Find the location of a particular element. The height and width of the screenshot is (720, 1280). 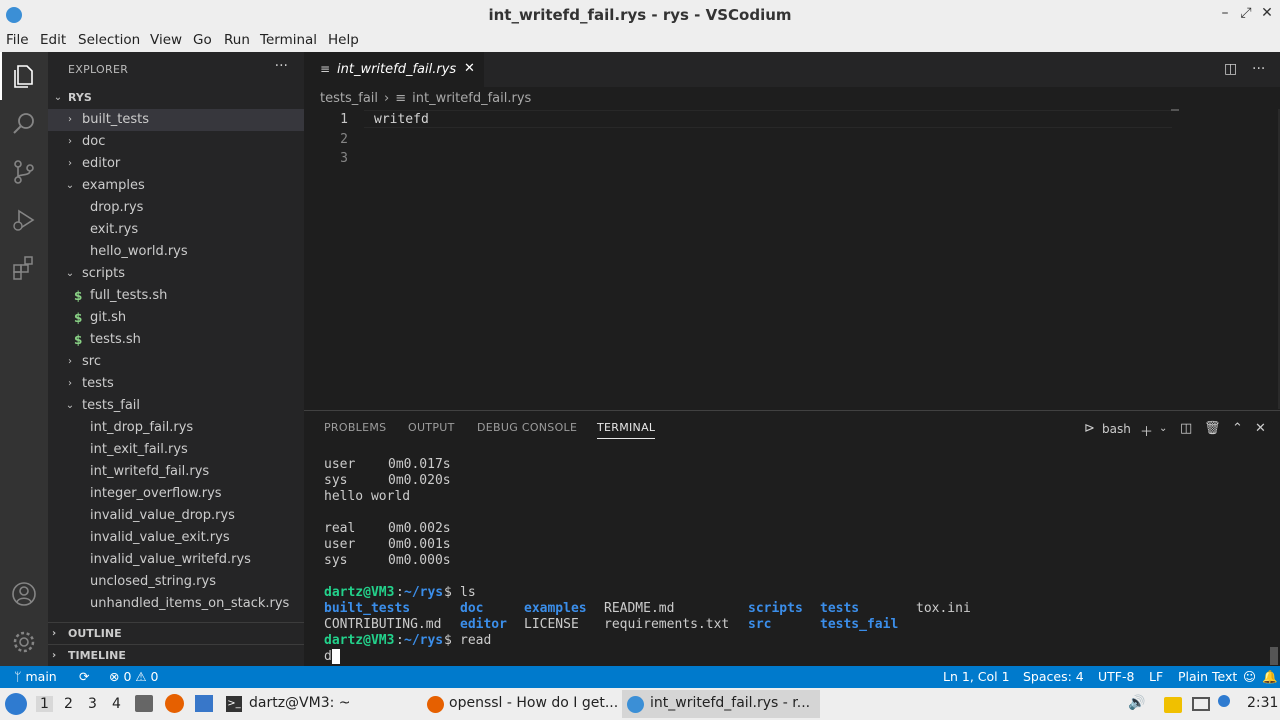

accounts-icon is located at coordinates (24, 594).